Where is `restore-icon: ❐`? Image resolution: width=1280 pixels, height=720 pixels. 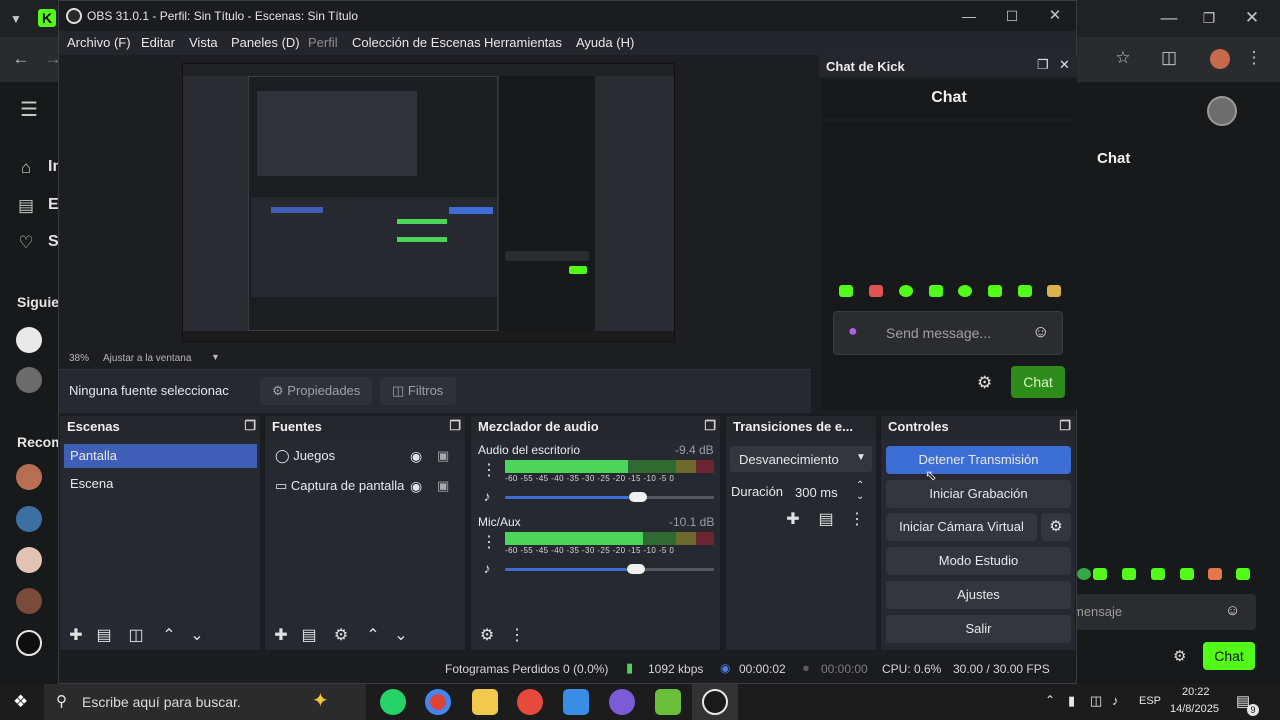
restore-icon: ❐ is located at coordinates (1209, 18).